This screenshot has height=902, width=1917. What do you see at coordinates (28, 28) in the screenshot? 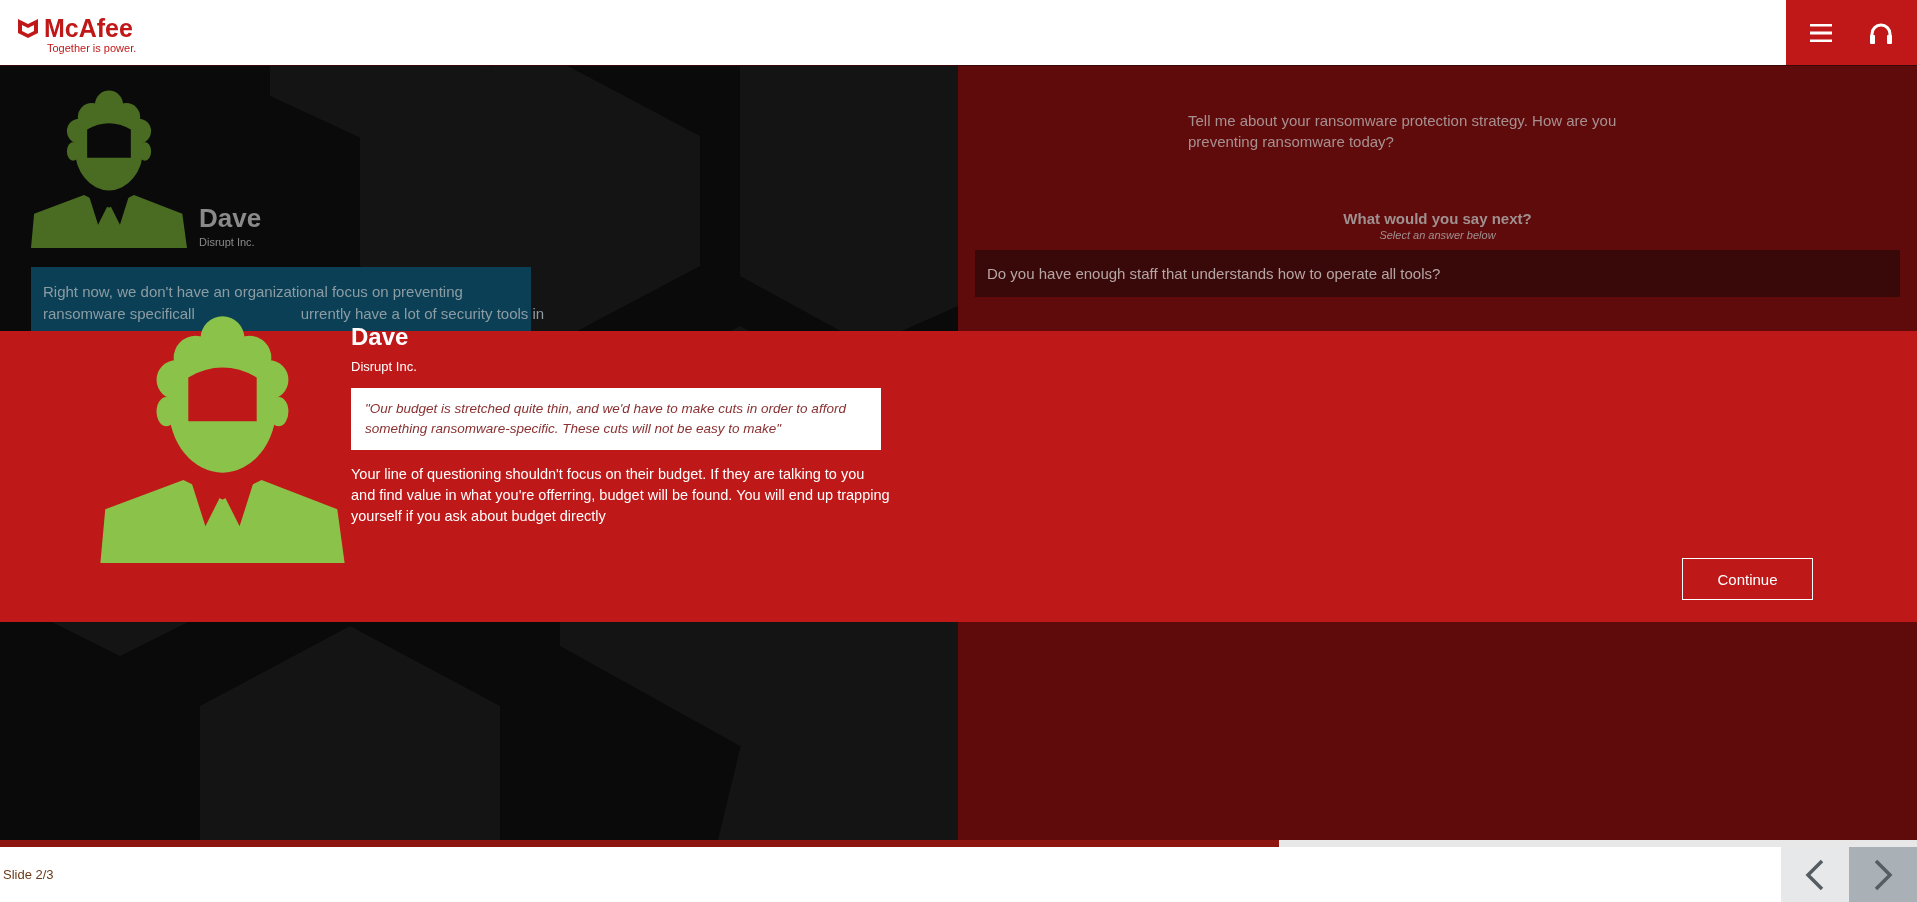
I see `shield-logo-icon` at bounding box center [28, 28].